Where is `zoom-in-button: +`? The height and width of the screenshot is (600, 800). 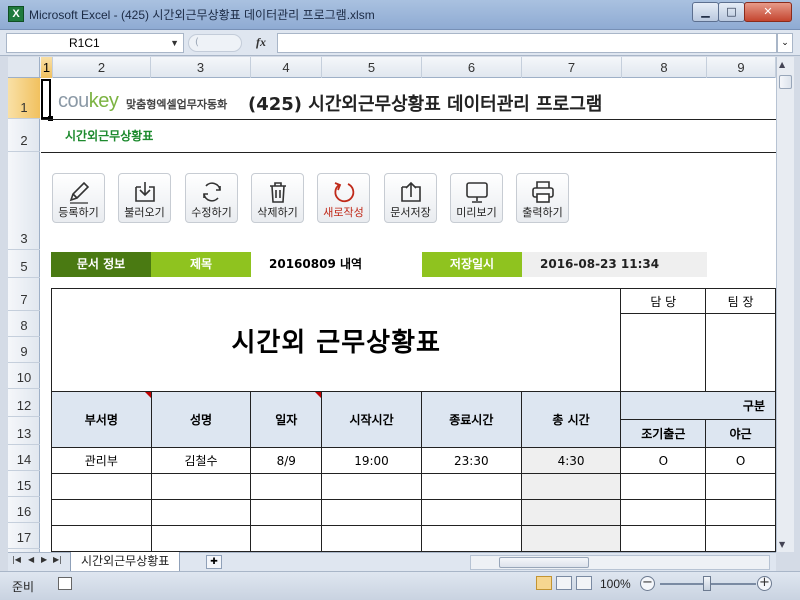 zoom-in-button: + is located at coordinates (764, 583).